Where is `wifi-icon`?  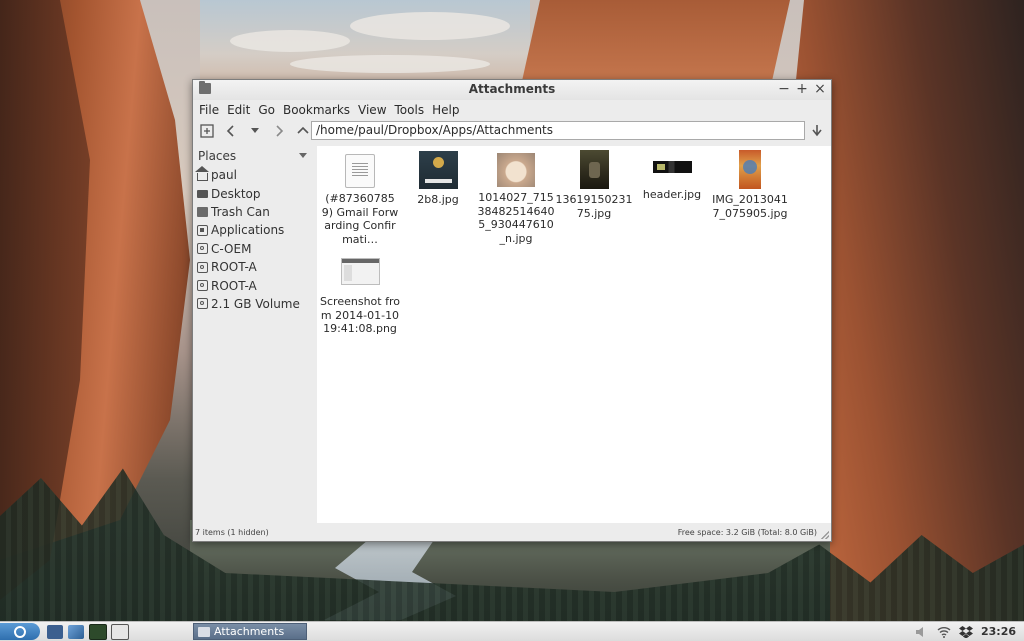 wifi-icon is located at coordinates (944, 632).